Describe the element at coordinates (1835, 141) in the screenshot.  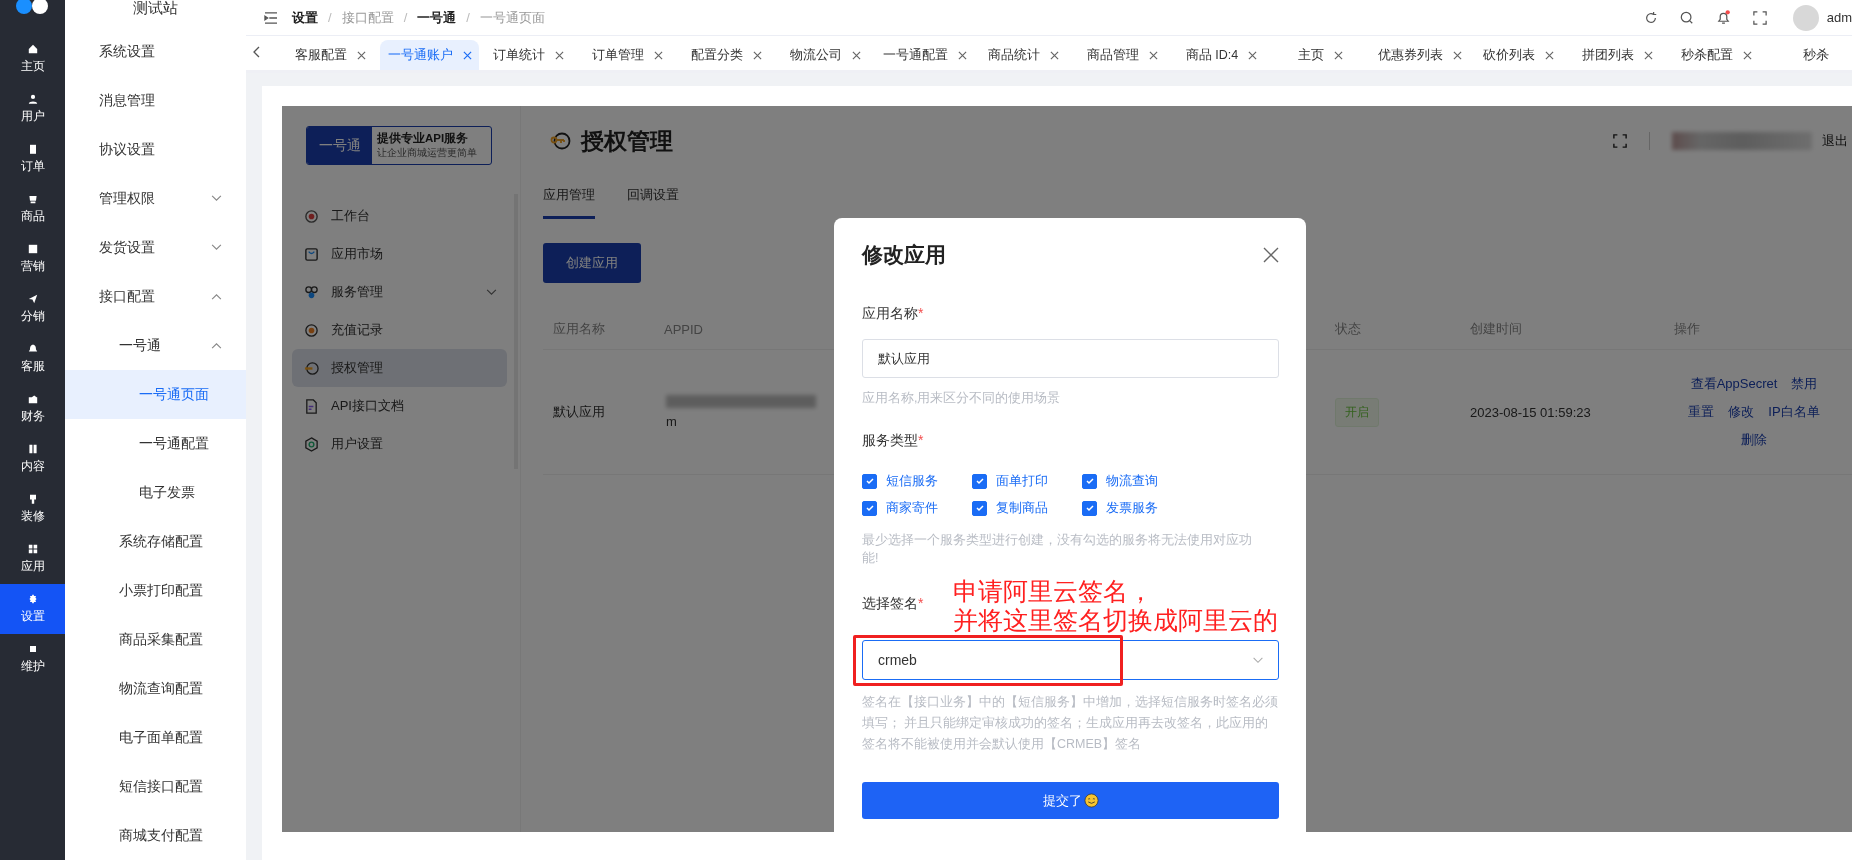
I see `logout-link: 退出` at that location.